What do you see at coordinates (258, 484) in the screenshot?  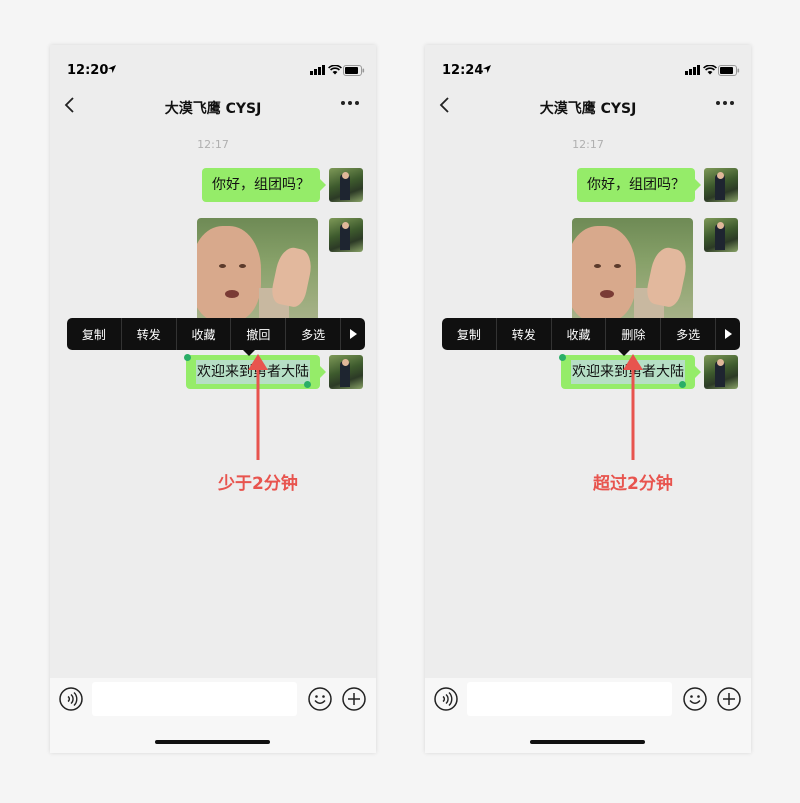 I see `annotation-label: 少于2分钟` at bounding box center [258, 484].